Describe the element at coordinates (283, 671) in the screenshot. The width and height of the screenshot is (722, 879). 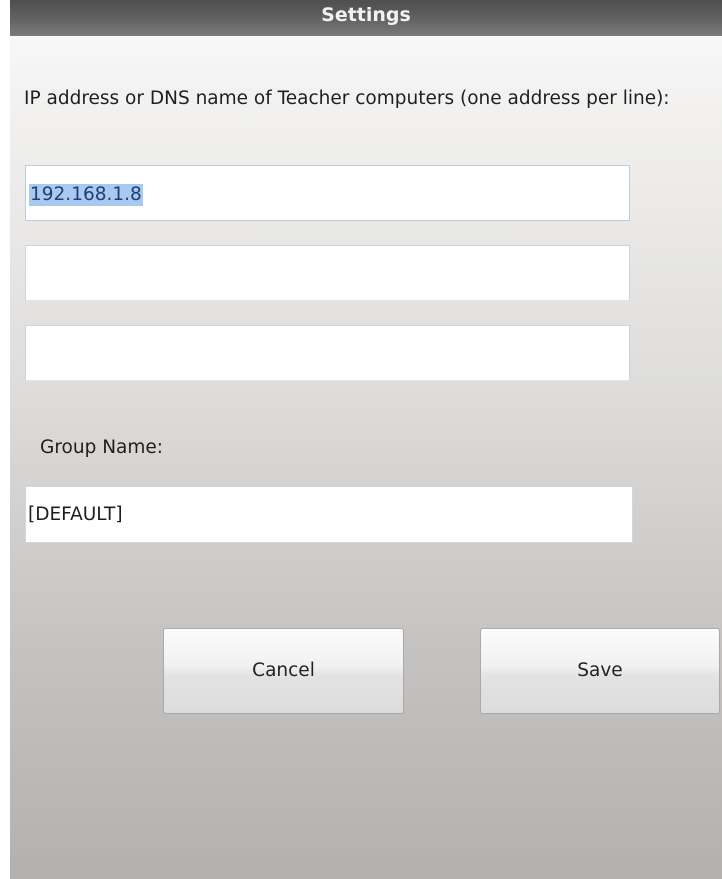
I see `cancel-button: Cancel` at that location.